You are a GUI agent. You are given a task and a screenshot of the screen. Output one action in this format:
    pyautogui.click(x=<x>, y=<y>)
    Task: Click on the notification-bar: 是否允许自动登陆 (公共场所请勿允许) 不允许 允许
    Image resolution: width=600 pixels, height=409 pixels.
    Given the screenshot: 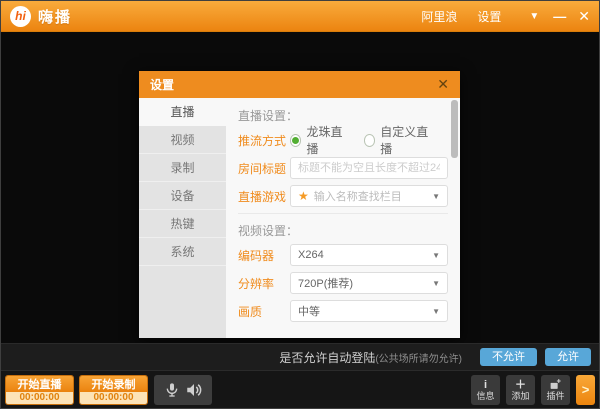 What is the action you would take?
    pyautogui.click(x=300, y=356)
    